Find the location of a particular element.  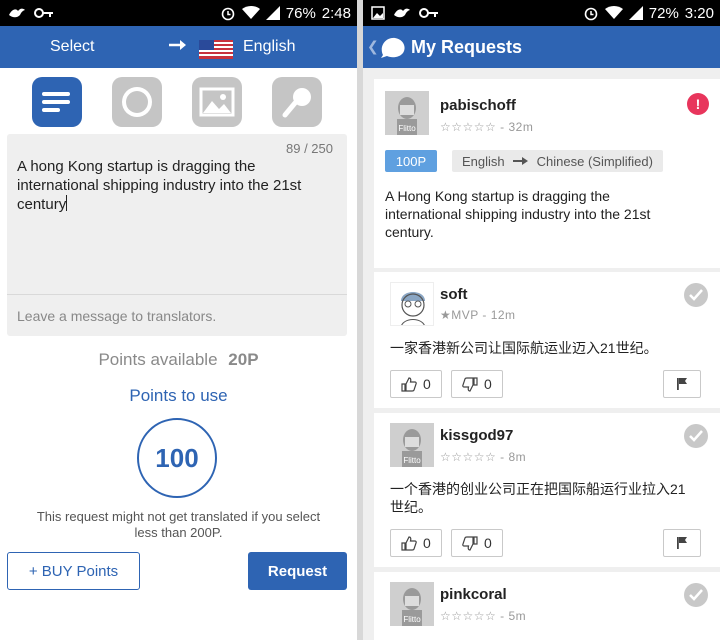

clock: 3:20 is located at coordinates (699, 13).